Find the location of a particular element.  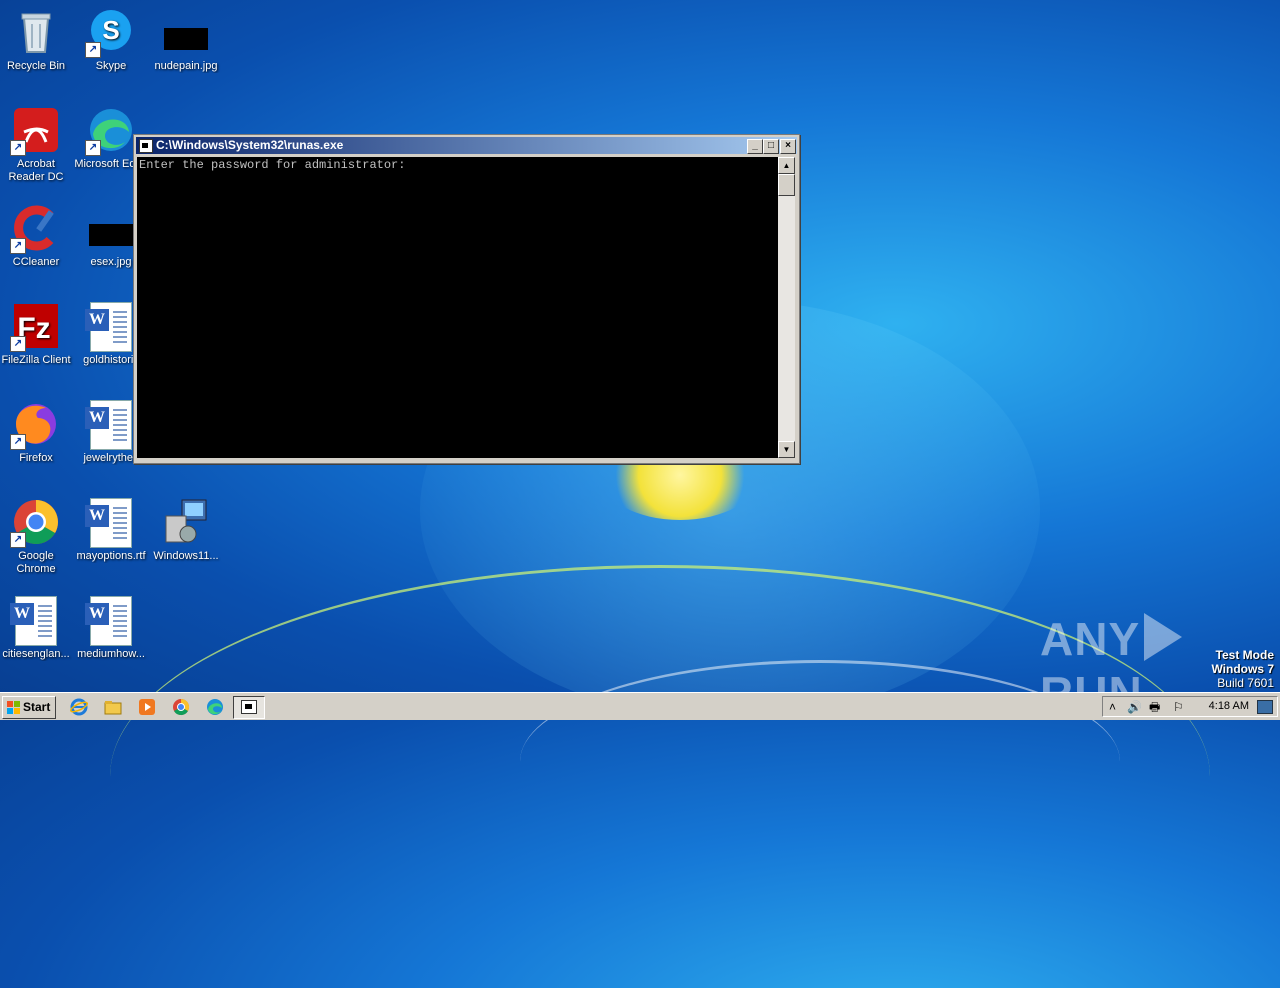

console-app-icon is located at coordinates (146, 146).